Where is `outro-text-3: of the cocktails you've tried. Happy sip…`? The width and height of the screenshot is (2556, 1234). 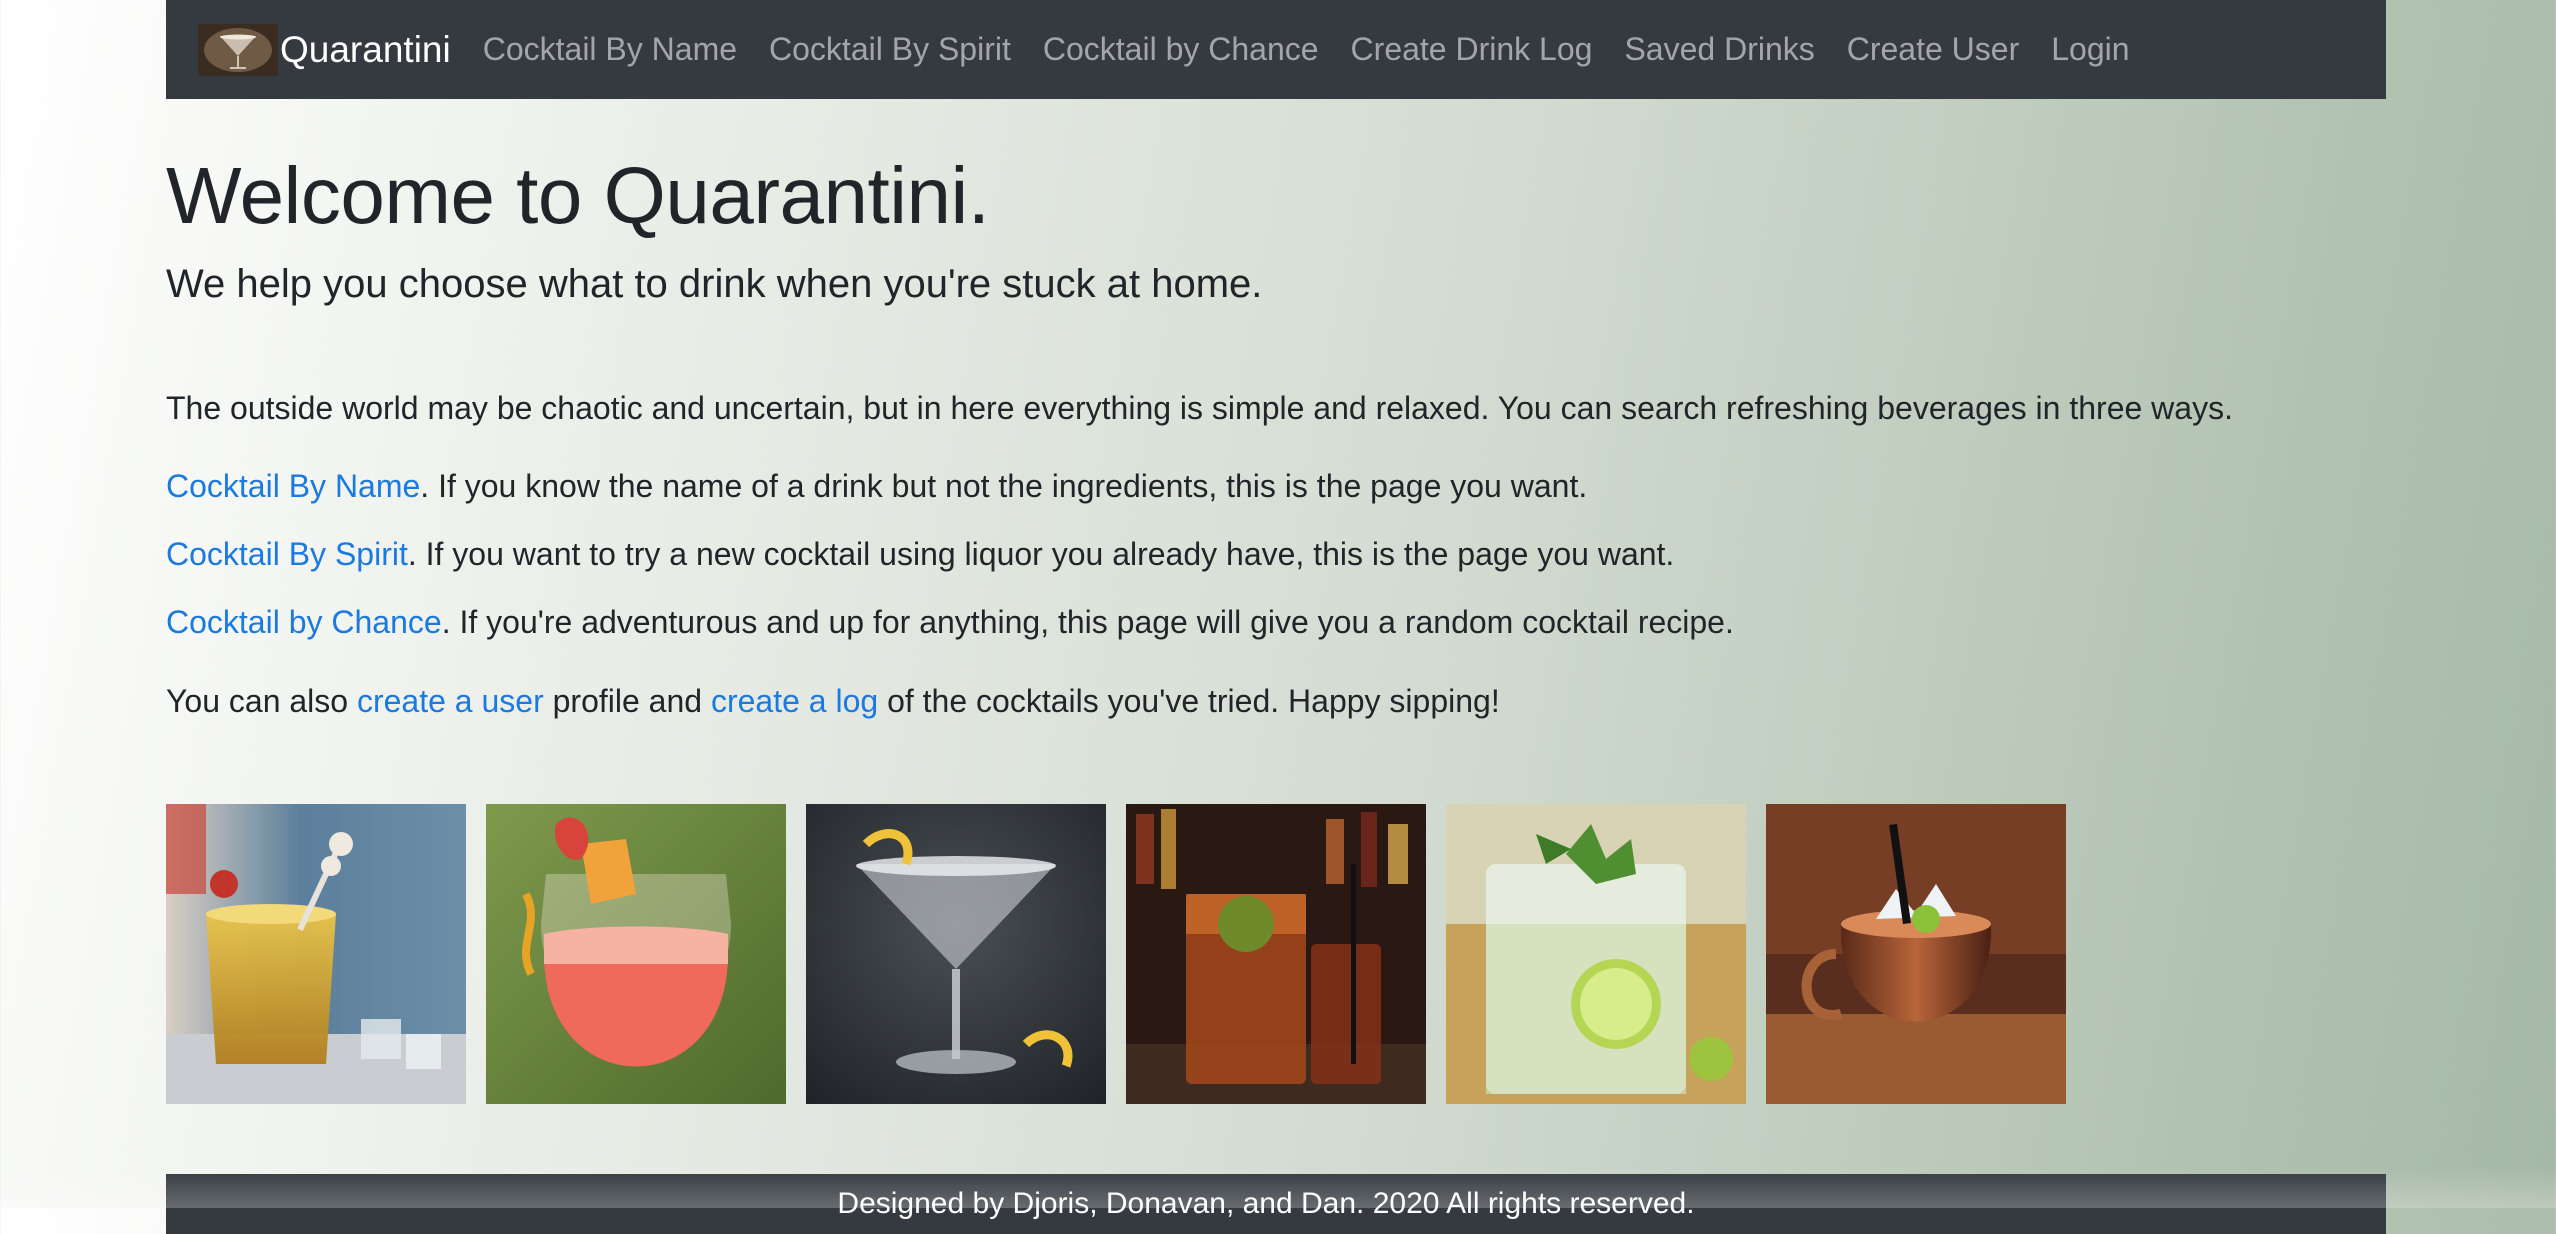 outro-text-3: of the cocktails you've tried. Happy sip… is located at coordinates (1189, 701).